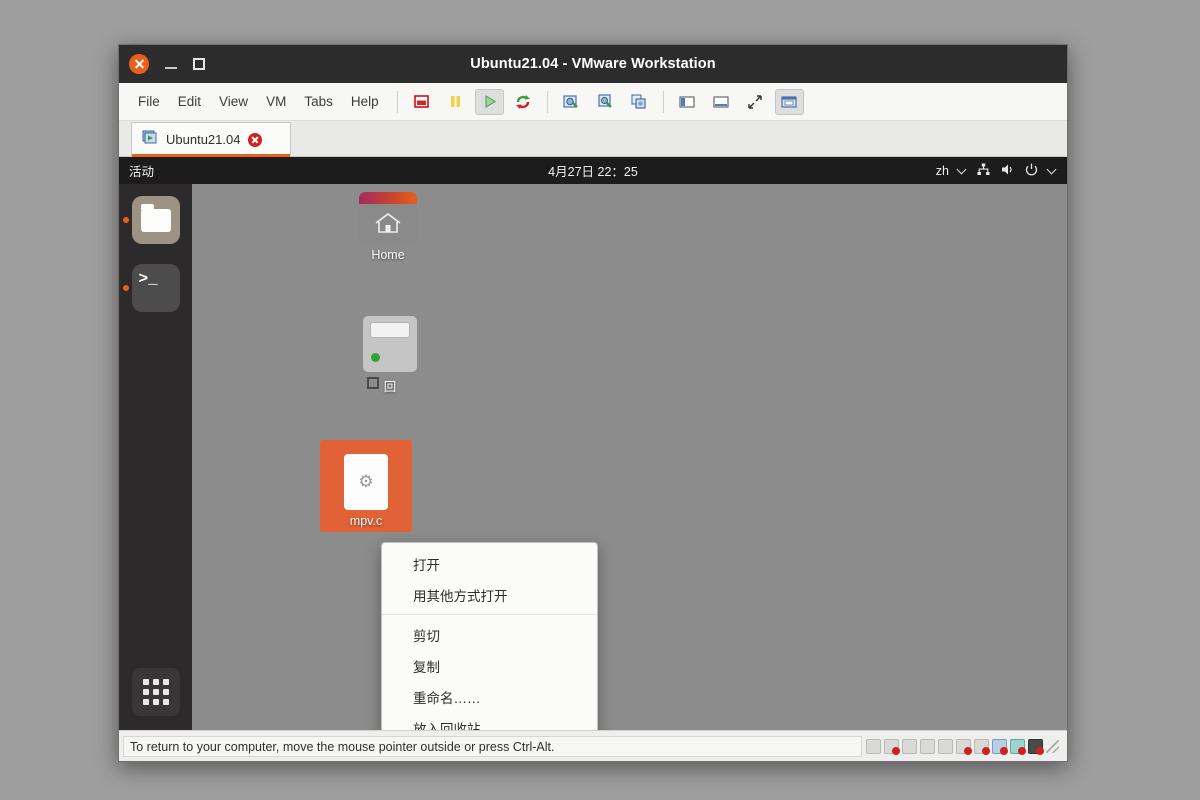 This screenshot has width=1200, height=800. What do you see at coordinates (366, 521) in the screenshot?
I see `desktop-icon-label: mpv.c` at bounding box center [366, 521].